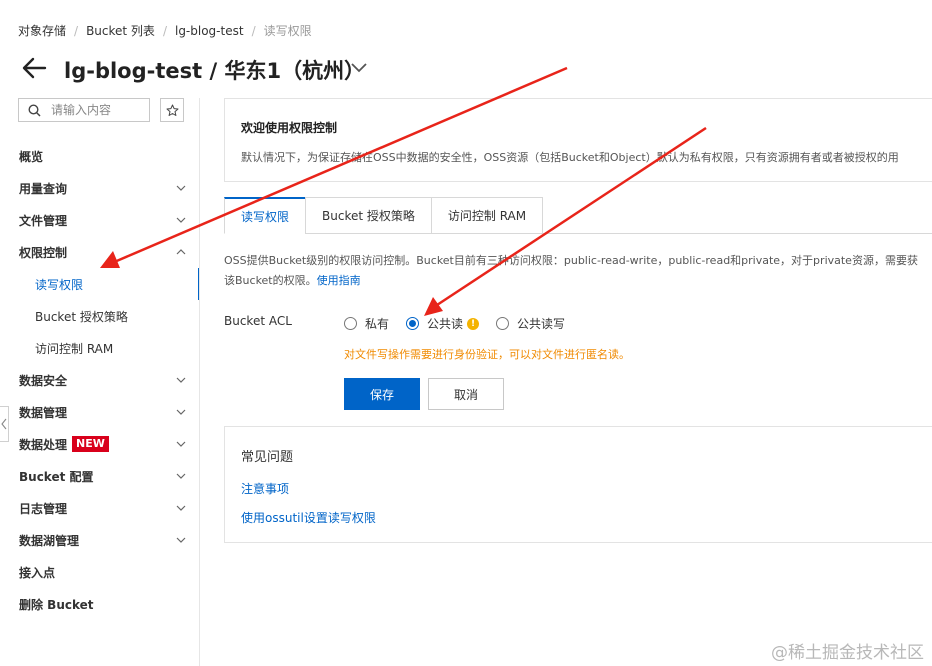 The image size is (932, 666). What do you see at coordinates (56, 604) in the screenshot?
I see `sidebar-item-label: 删除 Bucket` at bounding box center [56, 604].